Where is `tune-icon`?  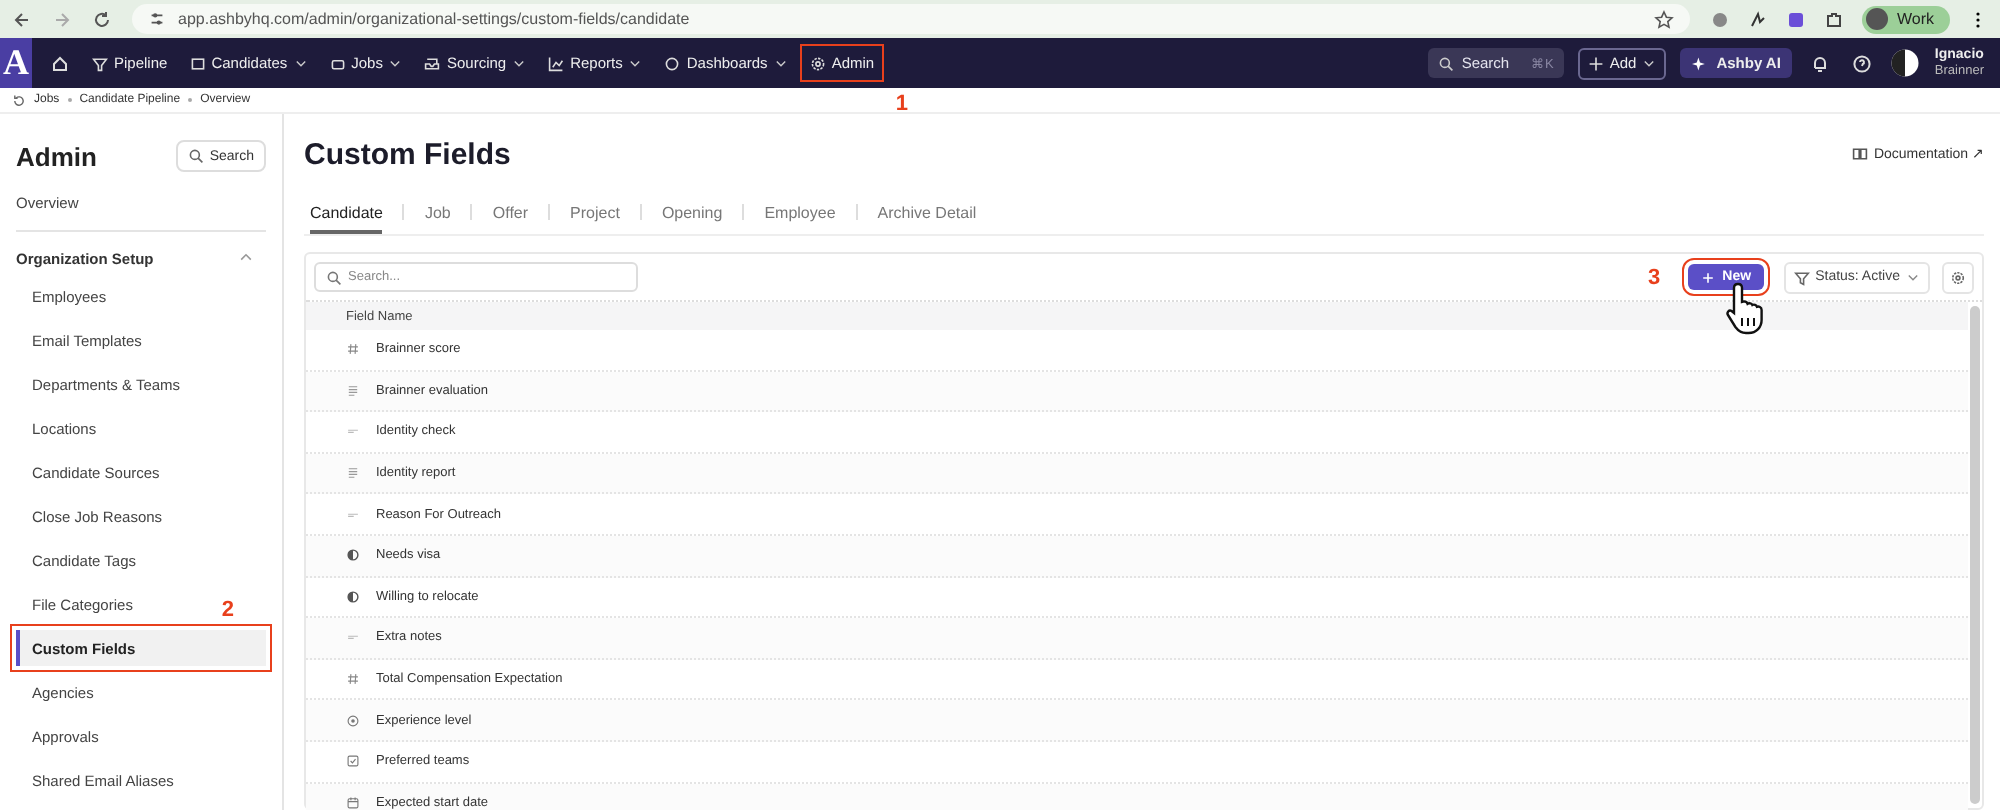 tune-icon is located at coordinates (157, 19).